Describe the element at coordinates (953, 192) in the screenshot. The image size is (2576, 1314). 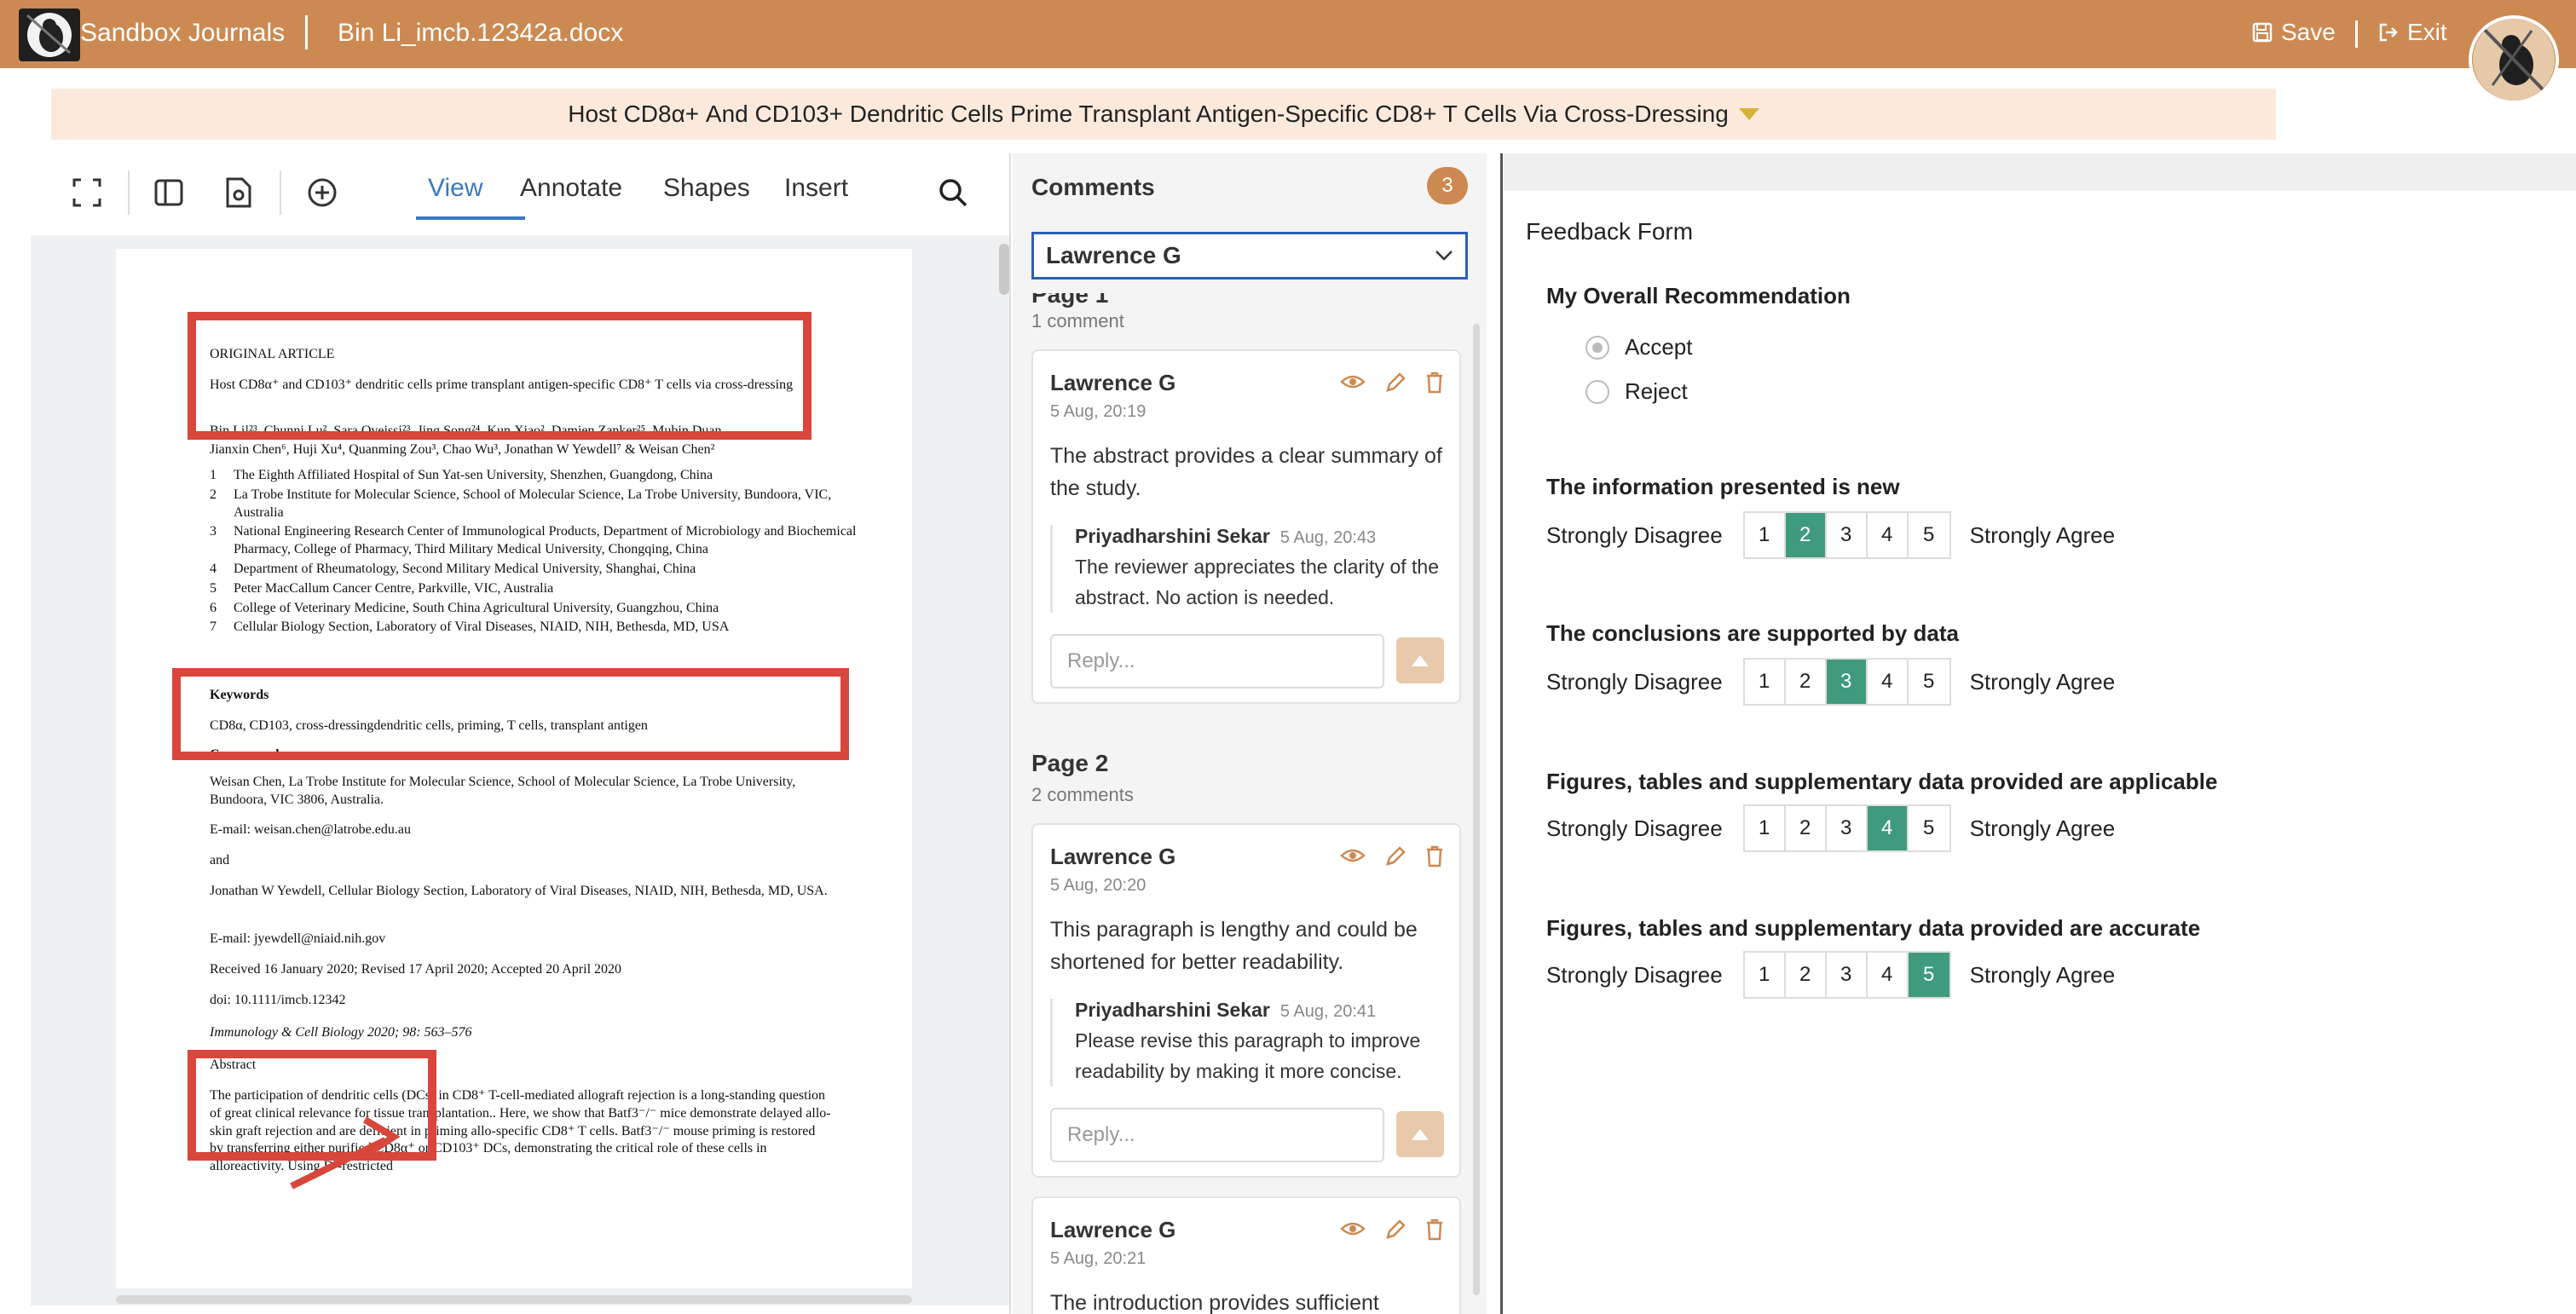
I see `search-icon` at that location.